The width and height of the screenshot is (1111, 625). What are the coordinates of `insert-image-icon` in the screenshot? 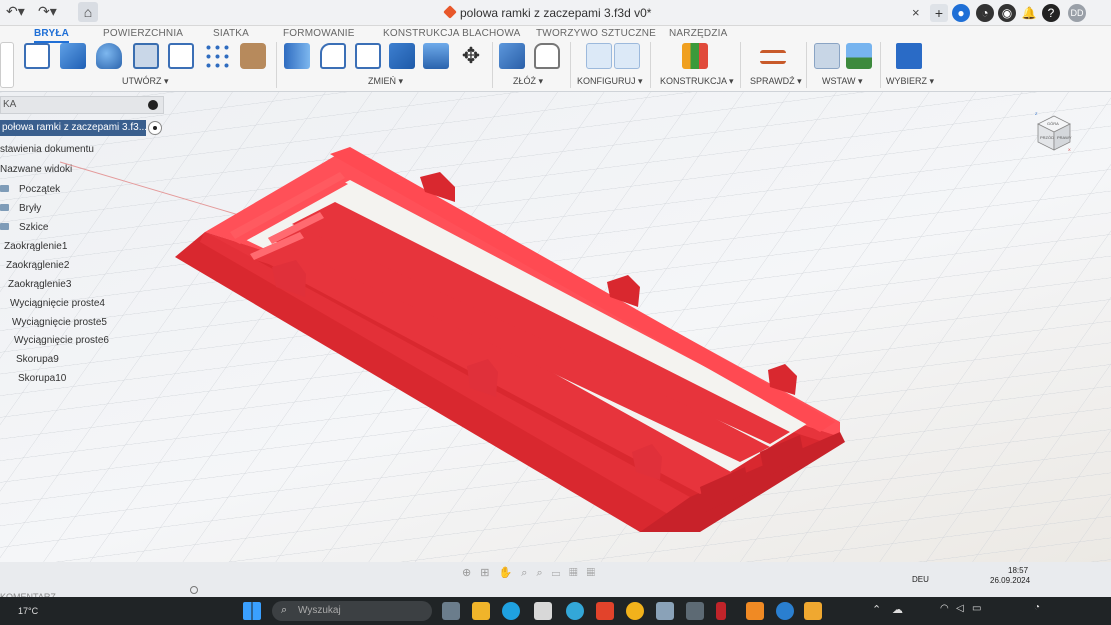 It's located at (253, 56).